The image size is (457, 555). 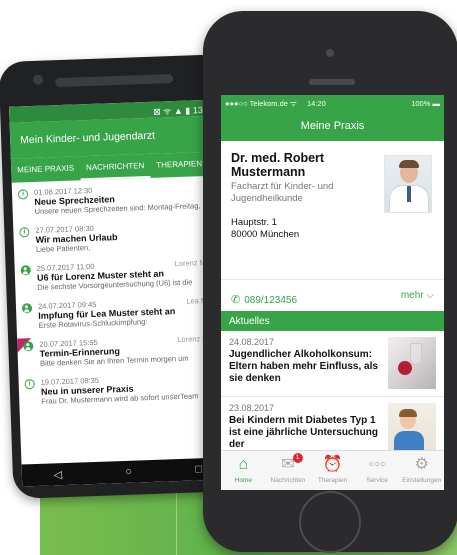 What do you see at coordinates (297, 458) in the screenshot?
I see `unread-badge: 1` at bounding box center [297, 458].